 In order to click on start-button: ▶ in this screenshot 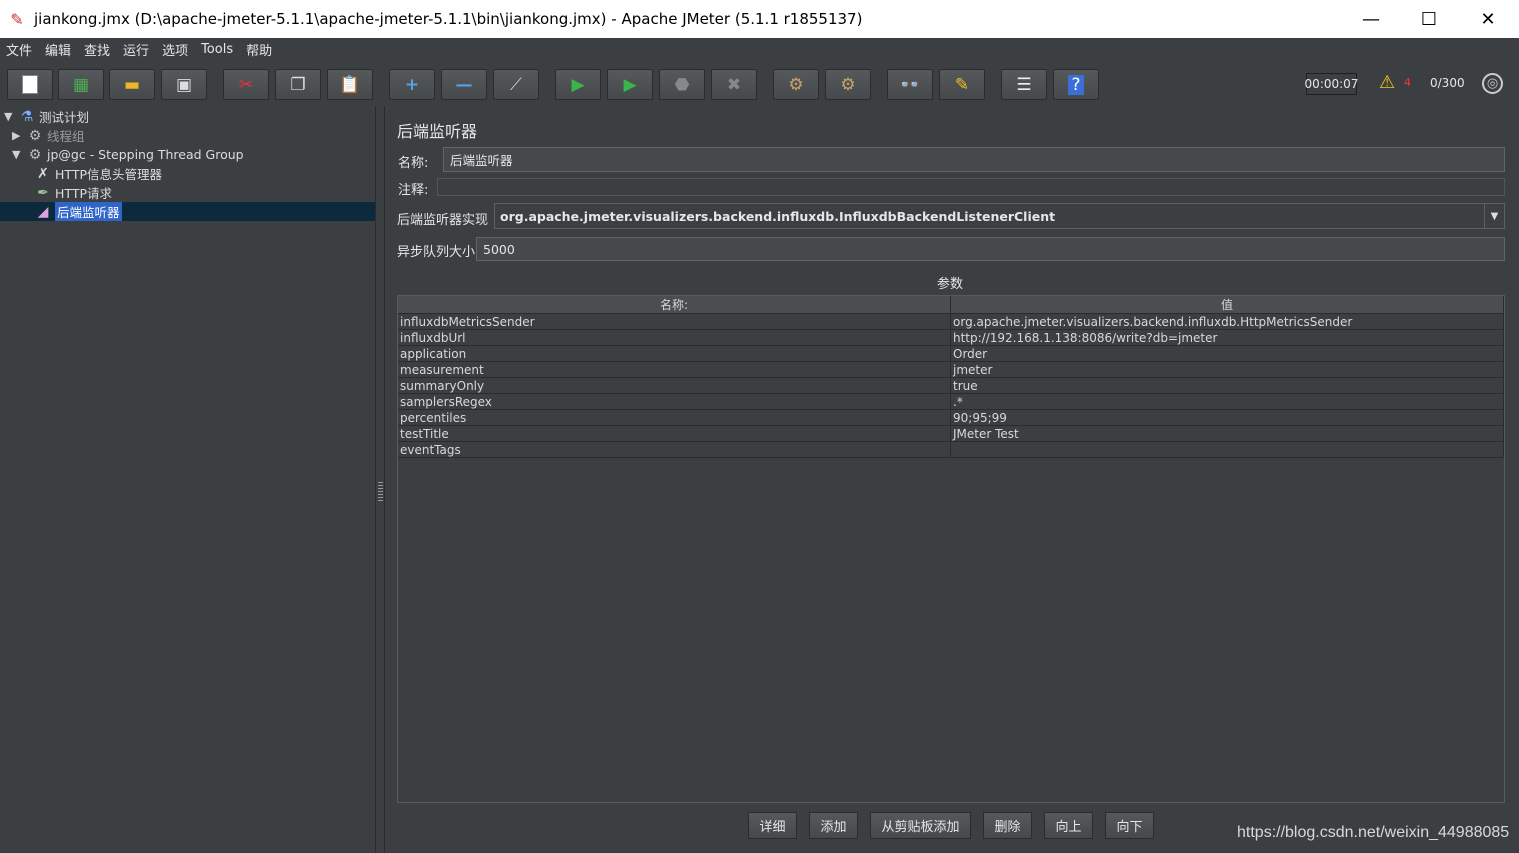, I will do `click(578, 84)`.